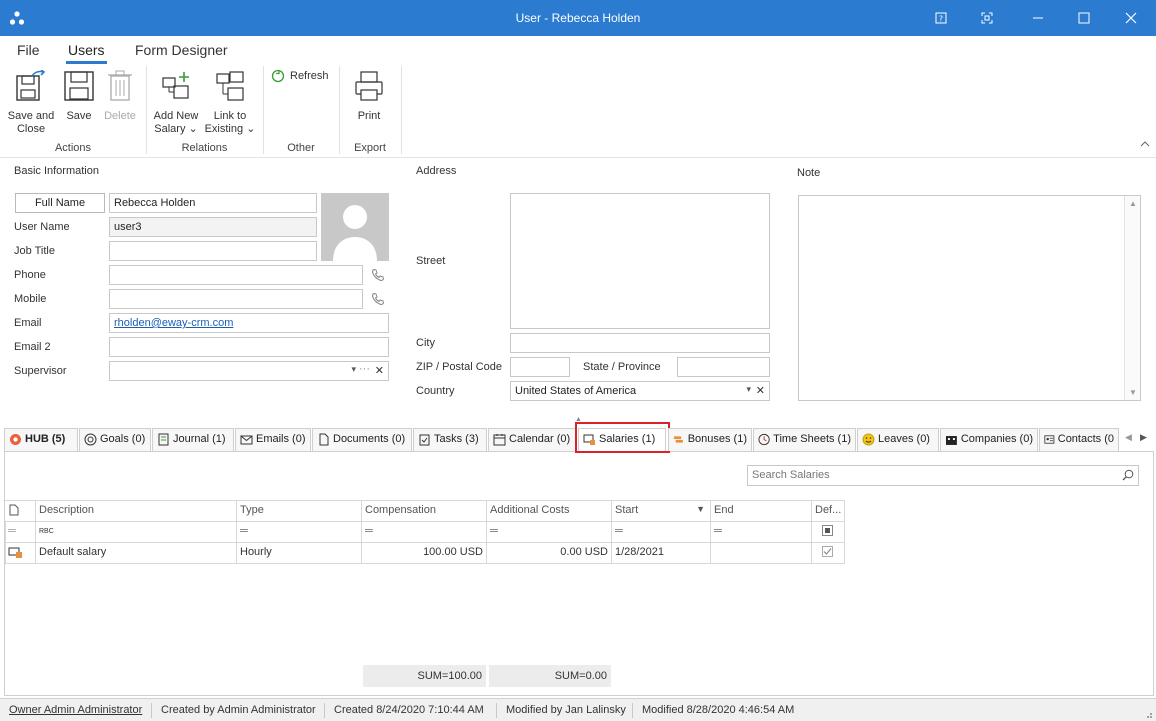  I want to click on status-owner-link: Owner Admin Administrator, so click(75, 710).